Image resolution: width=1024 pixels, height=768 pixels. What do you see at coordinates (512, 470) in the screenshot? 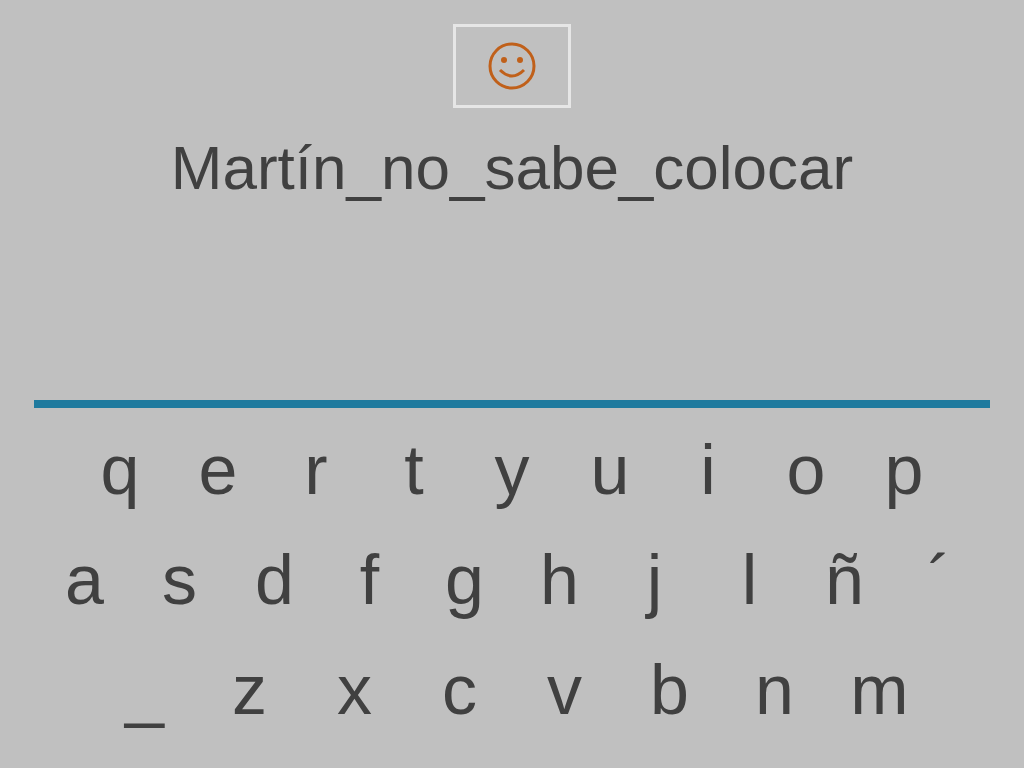
I see `letter-key: y` at bounding box center [512, 470].